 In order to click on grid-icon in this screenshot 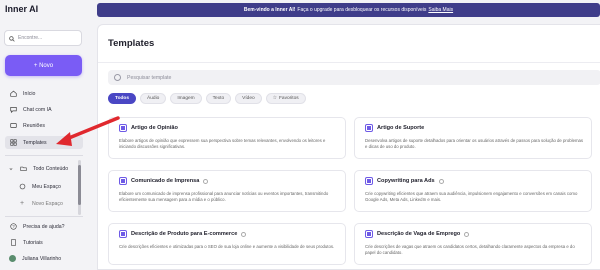, I will do `click(13, 143)`.